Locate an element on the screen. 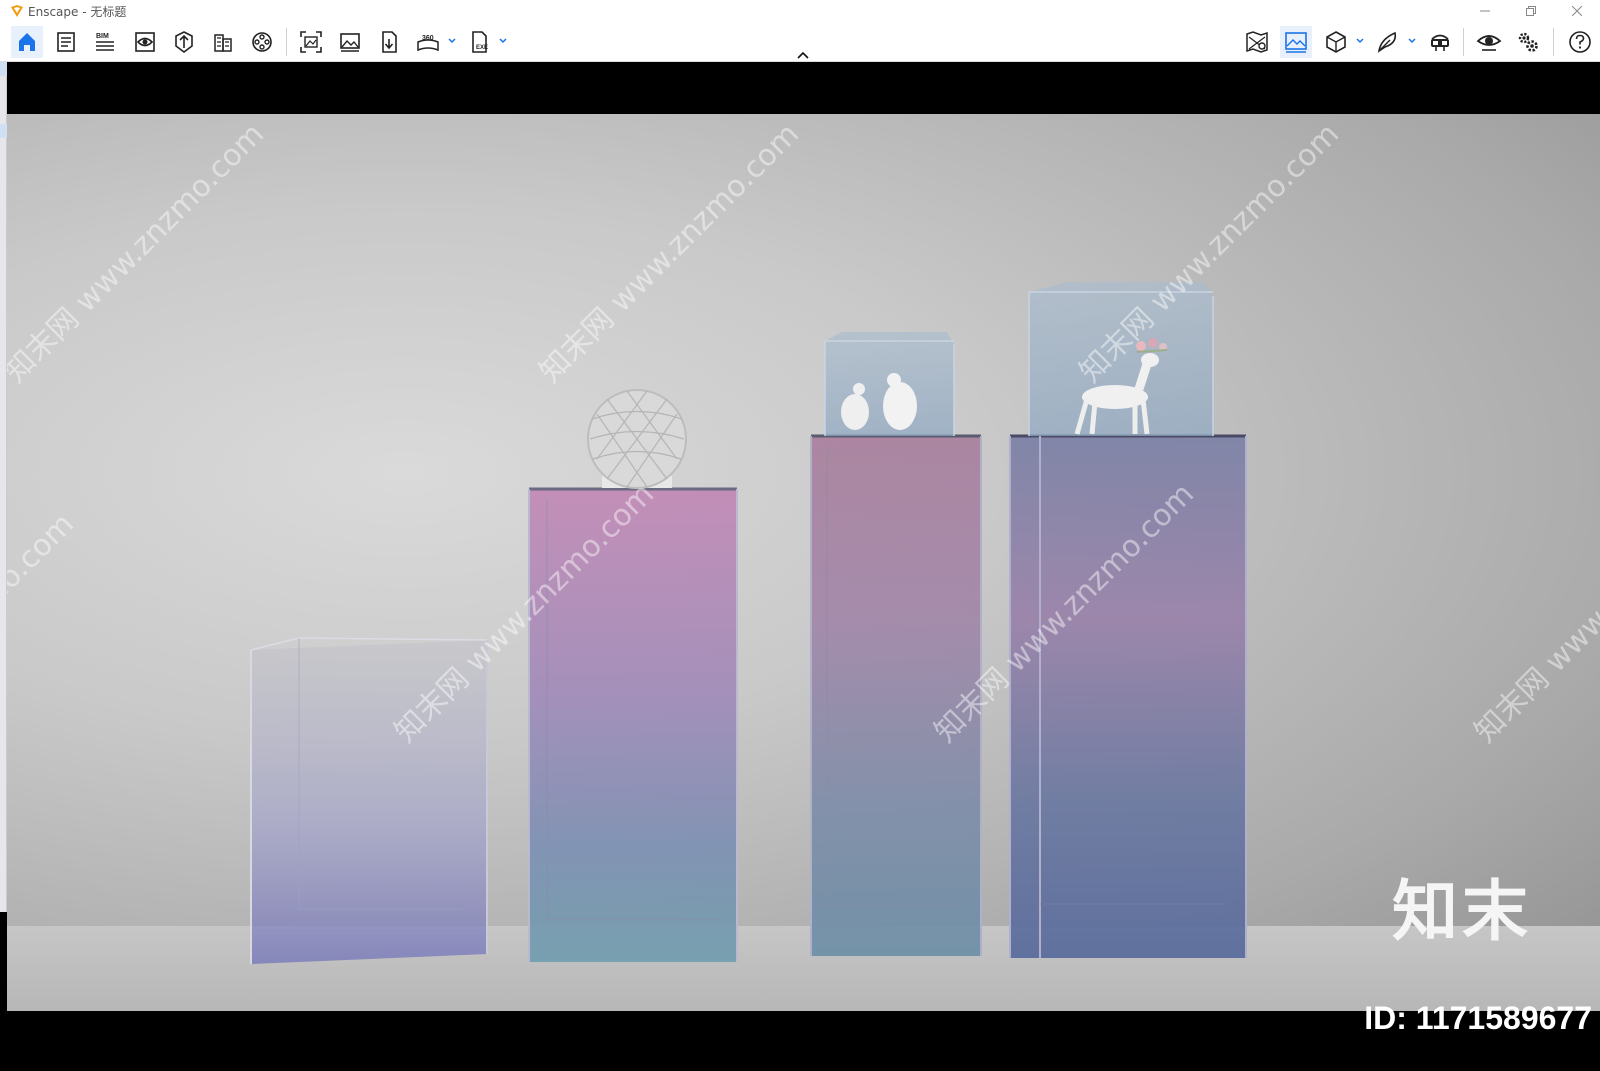 Image resolution: width=1600 pixels, height=1071 pixels. screenshot-icon is located at coordinates (311, 42).